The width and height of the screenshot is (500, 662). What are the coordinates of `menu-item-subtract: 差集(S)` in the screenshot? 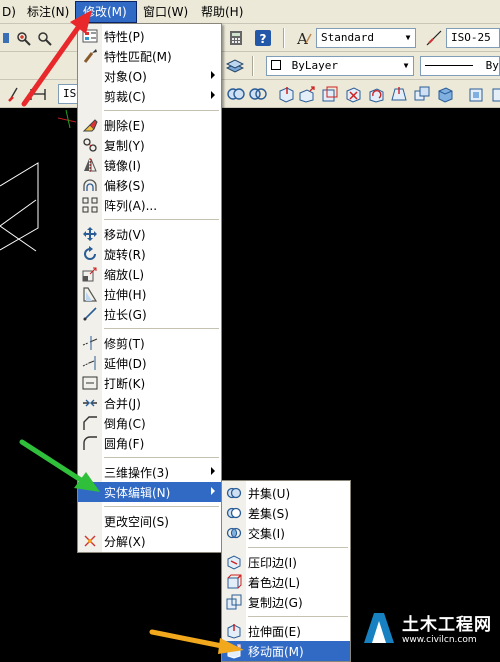 It's located at (286, 513).